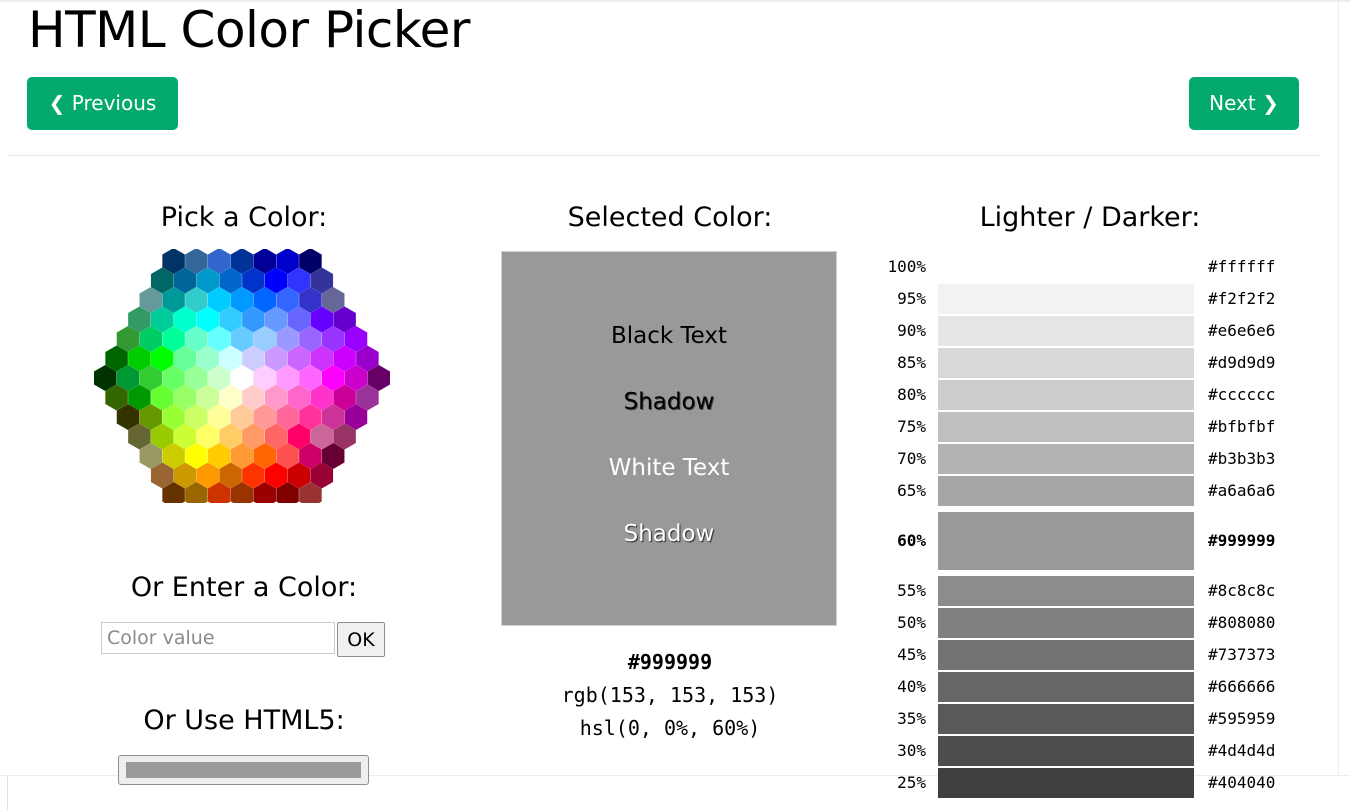 This screenshot has width=1350, height=810. I want to click on selected-hex-value: #999999, so click(670, 662).